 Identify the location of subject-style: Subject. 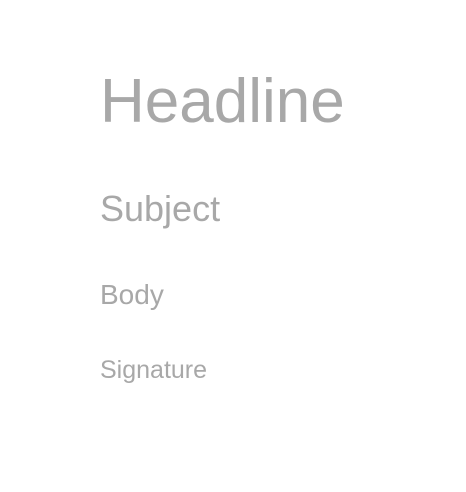
(160, 209).